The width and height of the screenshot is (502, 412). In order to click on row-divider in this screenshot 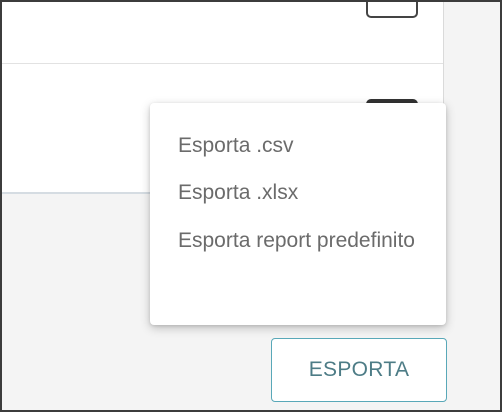, I will do `click(222, 63)`.